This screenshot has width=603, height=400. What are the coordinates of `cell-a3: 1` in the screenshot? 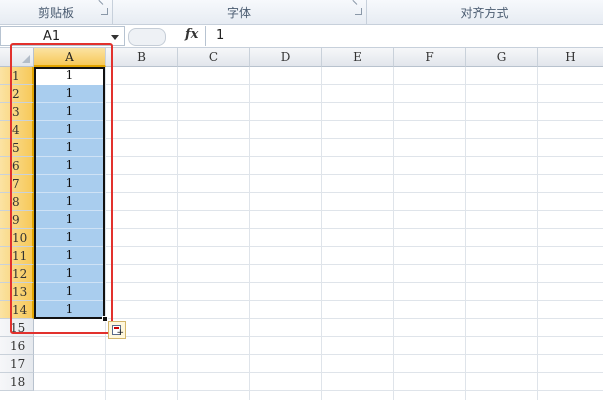 It's located at (69, 112).